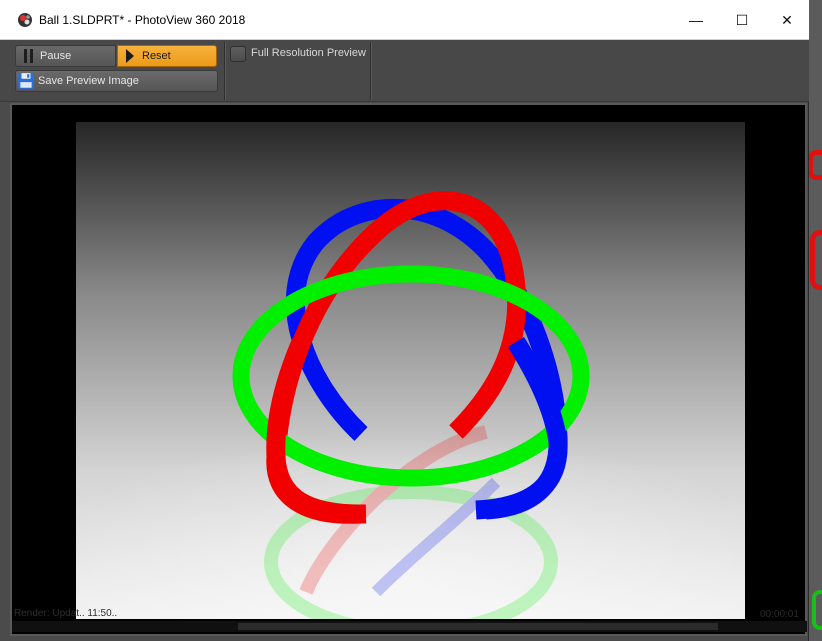 The width and height of the screenshot is (822, 641). I want to click on render-status-text: Render: Updat.. 11:50.., so click(66, 613).